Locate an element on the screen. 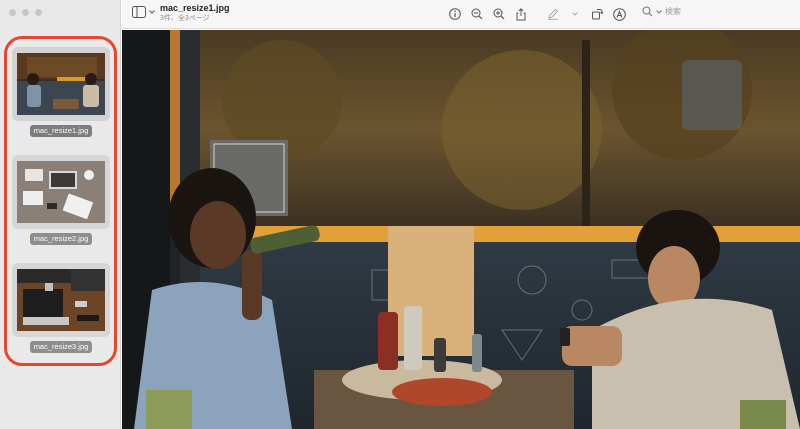  thumbnail-image-laptop is located at coordinates (61, 300).